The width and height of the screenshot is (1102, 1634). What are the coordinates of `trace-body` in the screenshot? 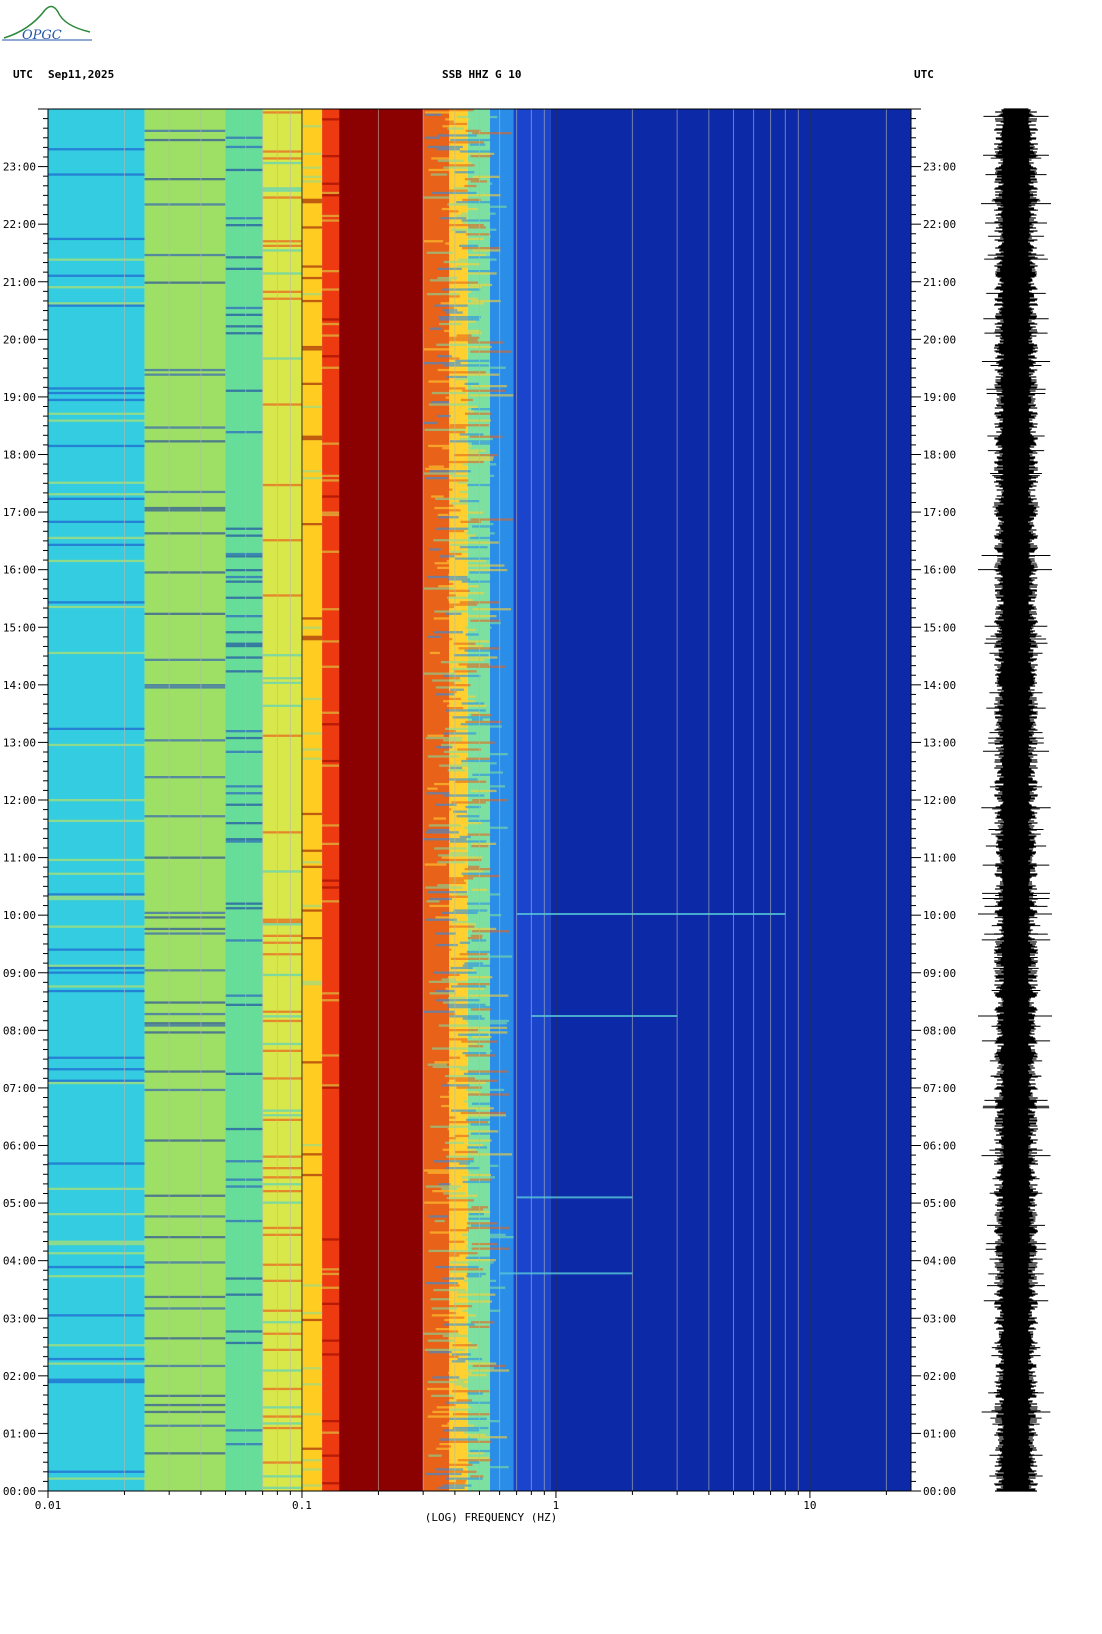 It's located at (1016, 800).